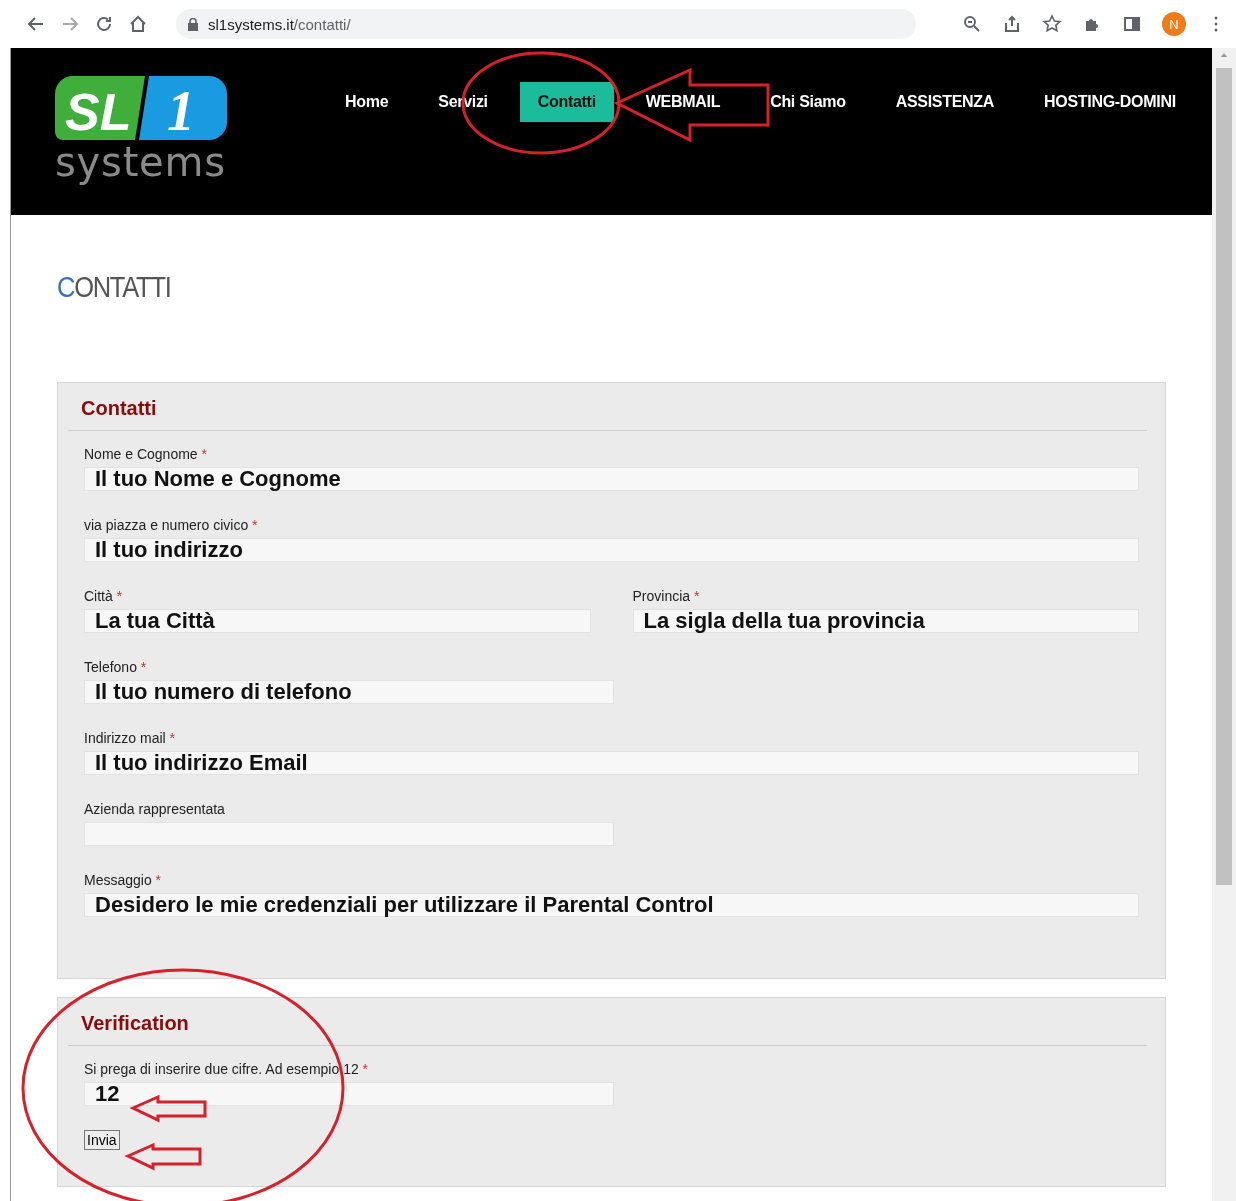 The image size is (1236, 1201). Describe the element at coordinates (1224, 476) in the screenshot. I see `scrollbar-thumb` at that location.